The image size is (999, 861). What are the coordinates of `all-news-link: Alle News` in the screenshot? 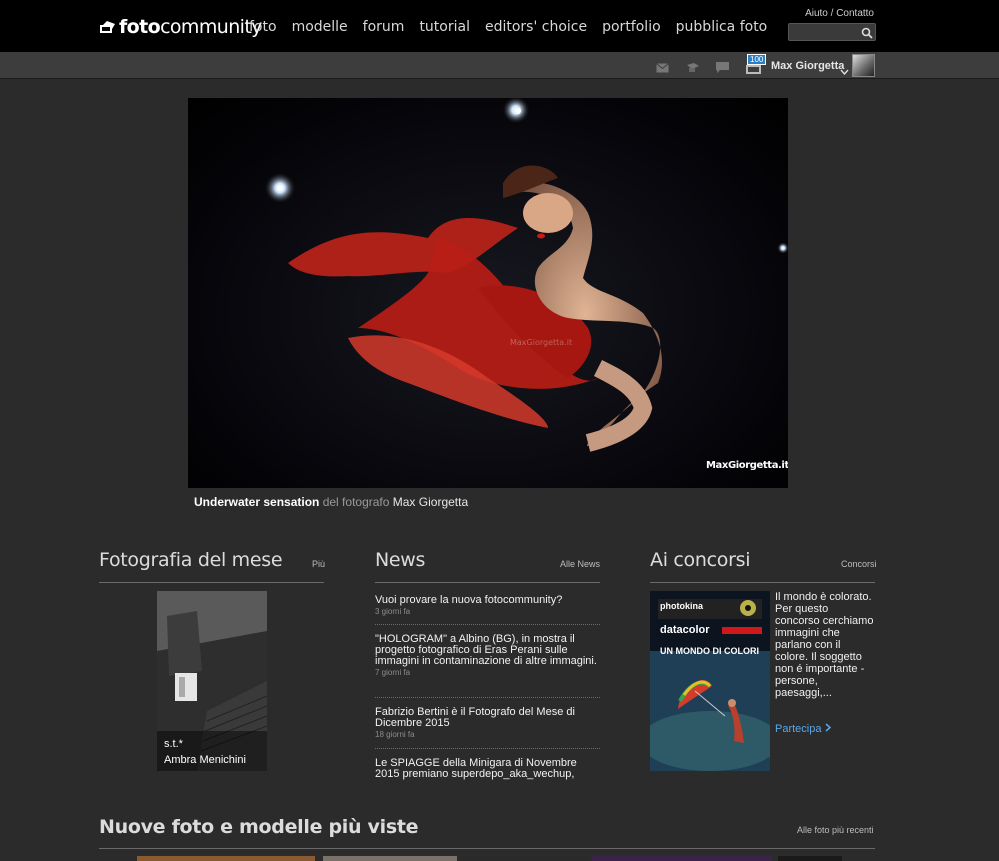 It's located at (580, 564).